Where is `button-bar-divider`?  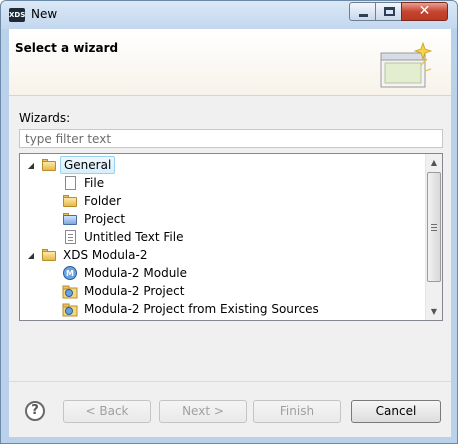
button-bar-divider is located at coordinates (230, 381).